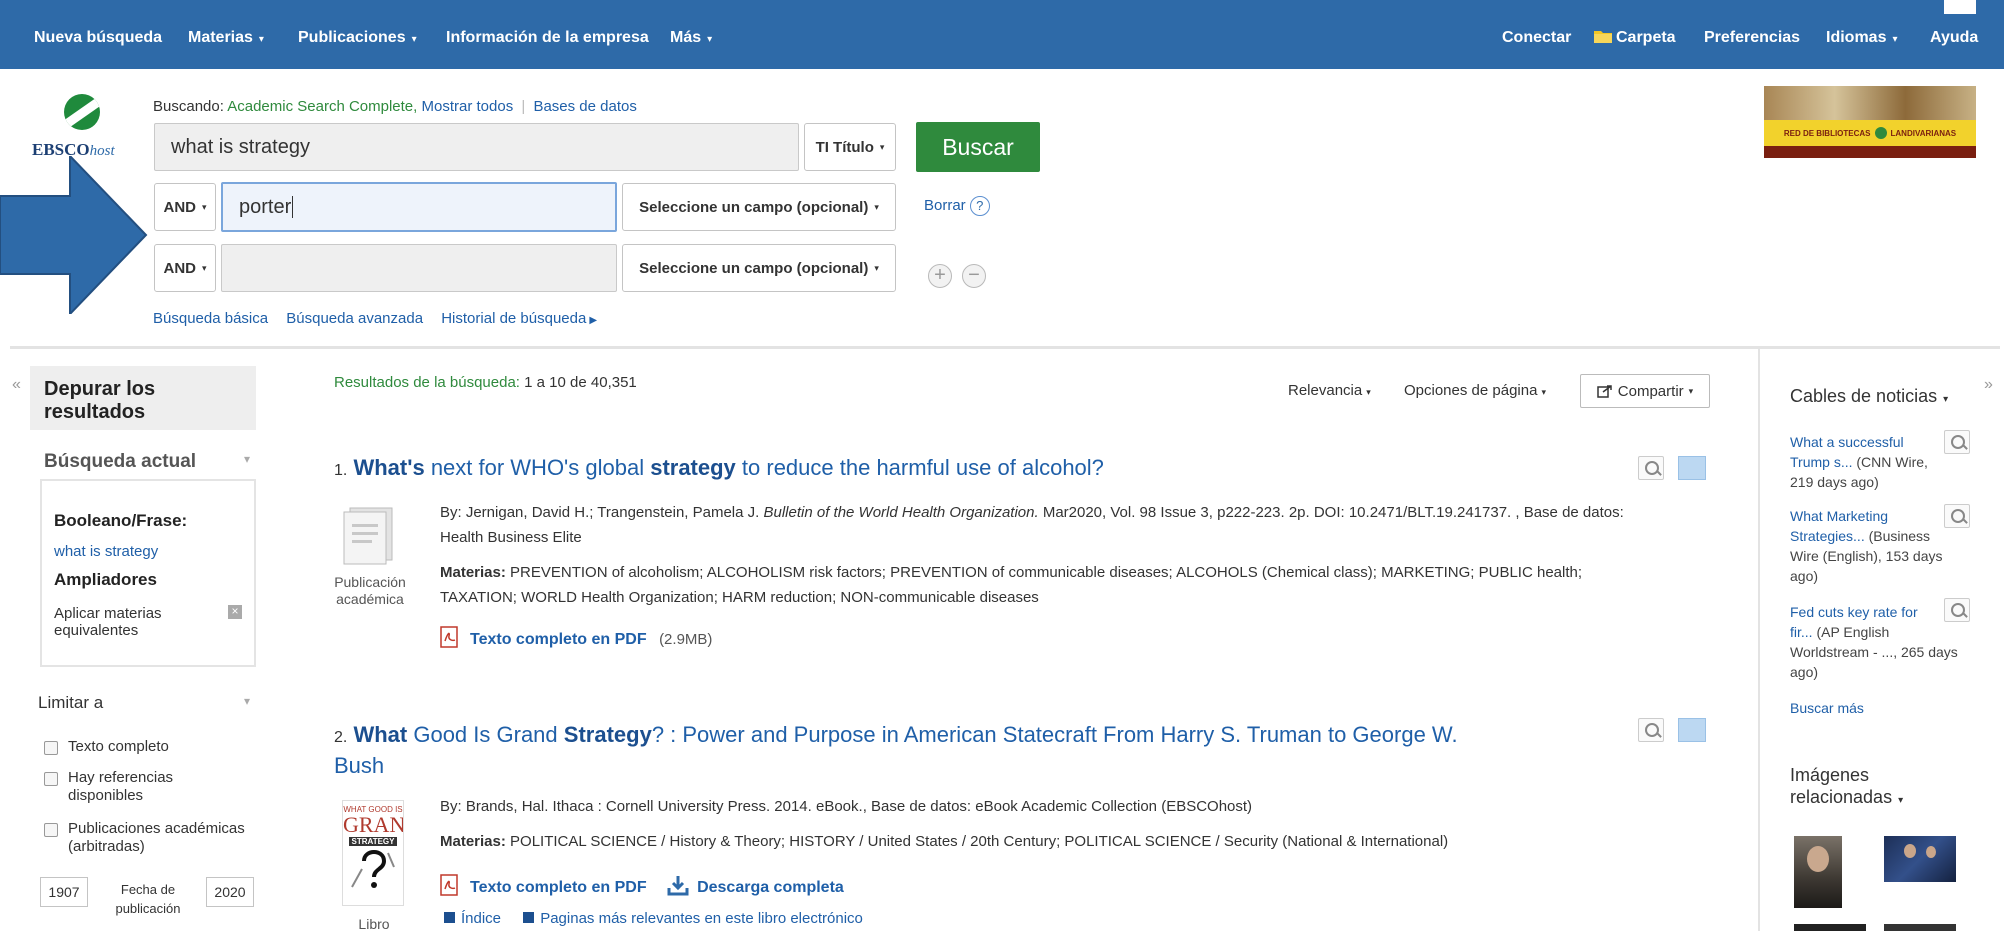  What do you see at coordinates (1869, 396) in the screenshot?
I see `newswires-header: Cables de noticias ▾` at bounding box center [1869, 396].